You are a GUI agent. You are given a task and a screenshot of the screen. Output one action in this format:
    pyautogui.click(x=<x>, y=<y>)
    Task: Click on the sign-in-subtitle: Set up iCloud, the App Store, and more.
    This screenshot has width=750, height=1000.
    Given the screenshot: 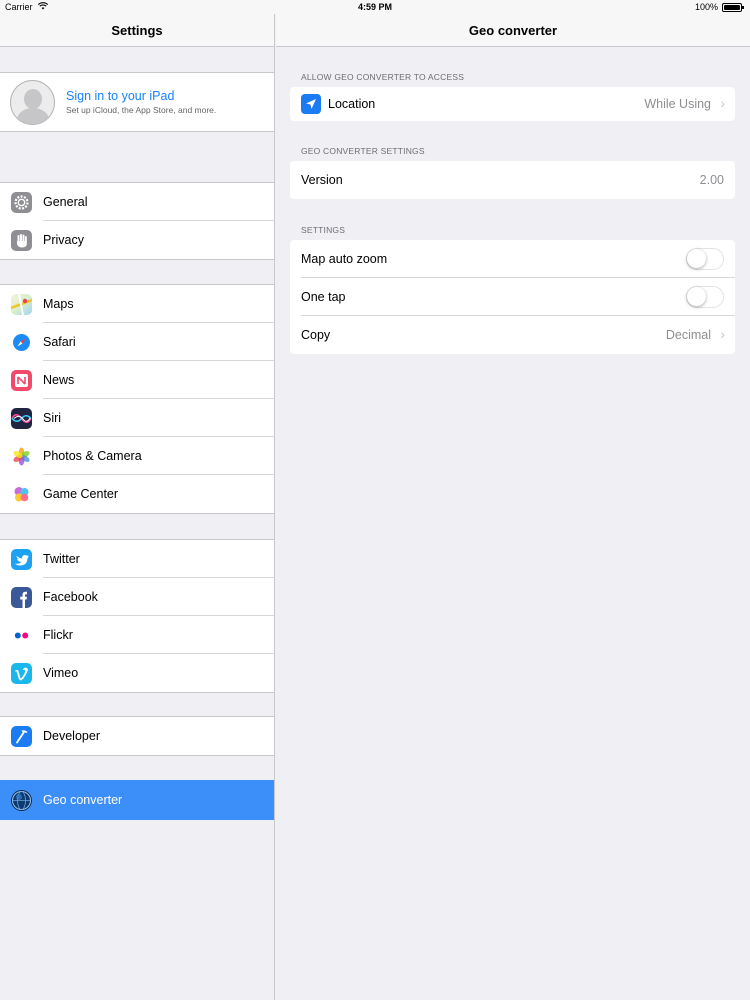 What is the action you would take?
    pyautogui.click(x=141, y=110)
    